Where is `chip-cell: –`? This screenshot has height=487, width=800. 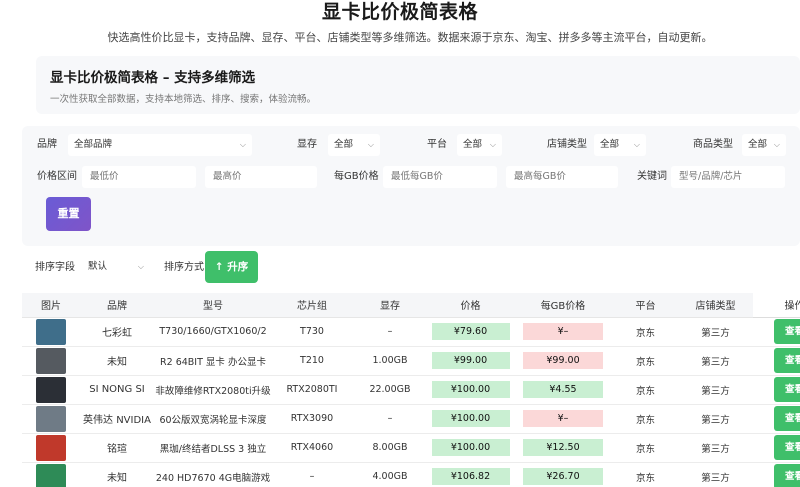
chip-cell: – is located at coordinates (312, 474).